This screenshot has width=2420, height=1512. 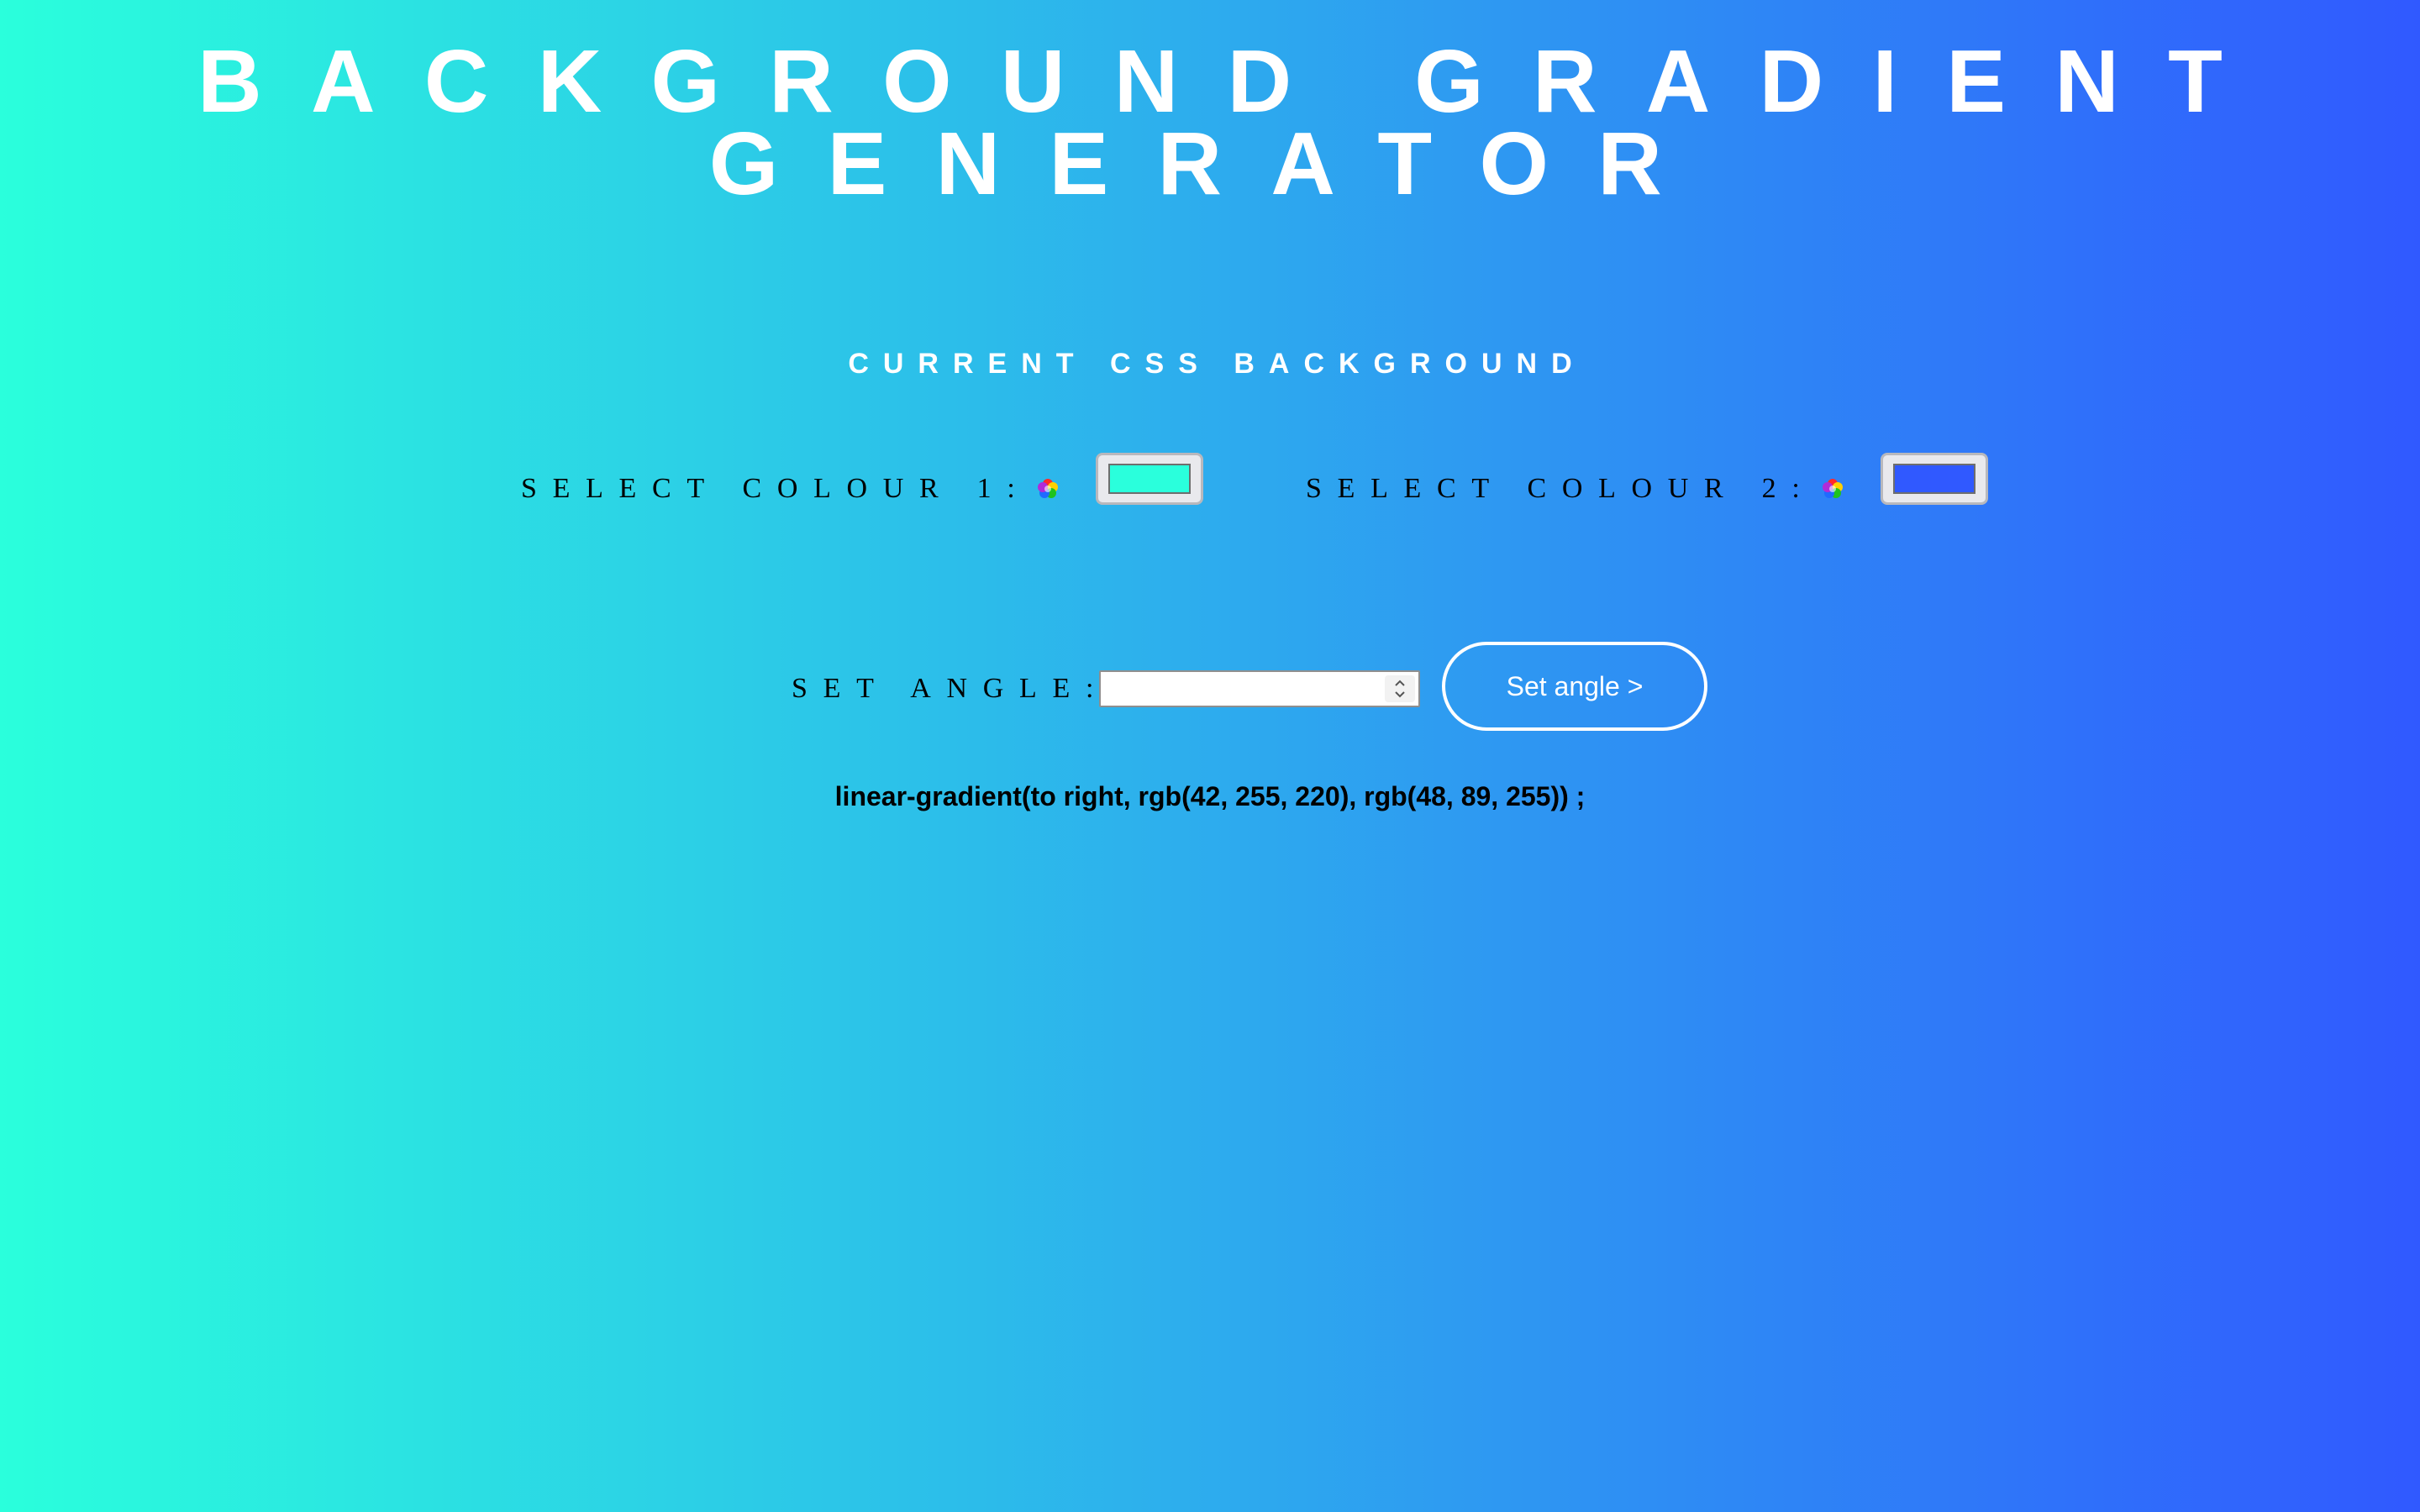 I want to click on page-title: BACKGROUND GRADIENT GENERATOR, so click(x=1210, y=122).